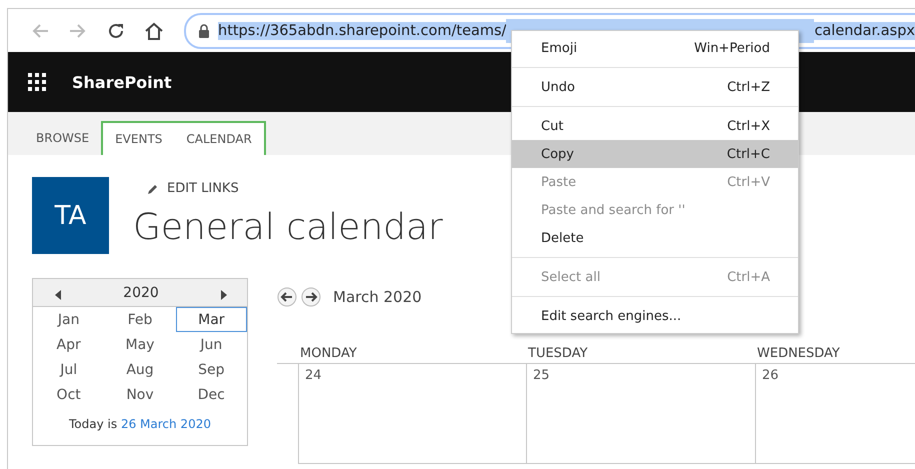  Describe the element at coordinates (655, 126) in the screenshot. I see `menu-item: Cut Ctrl+X` at that location.